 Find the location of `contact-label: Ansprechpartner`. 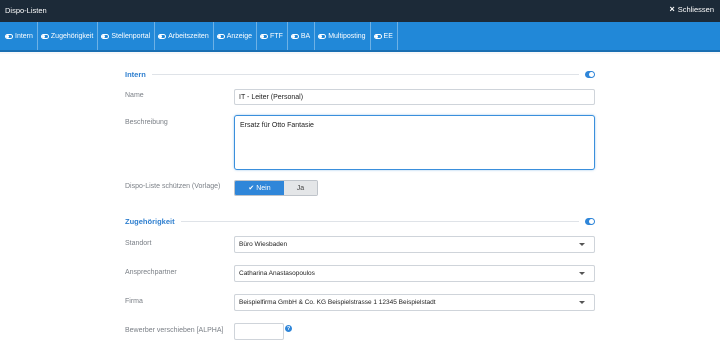

contact-label: Ansprechpartner is located at coordinates (151, 272).